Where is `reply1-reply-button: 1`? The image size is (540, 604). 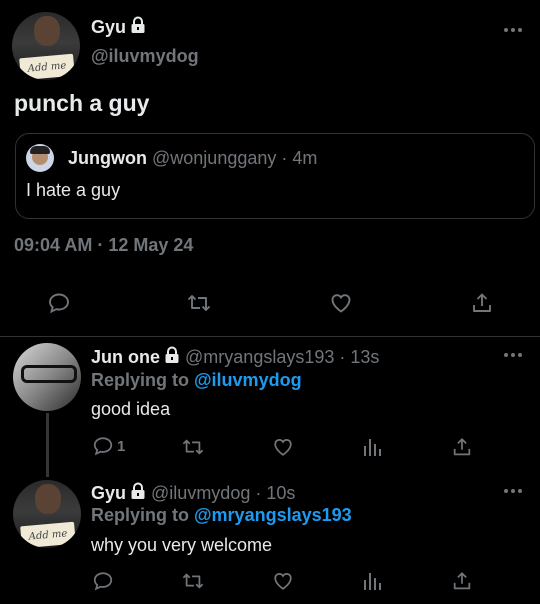
reply1-reply-button: 1 is located at coordinates (108, 446).